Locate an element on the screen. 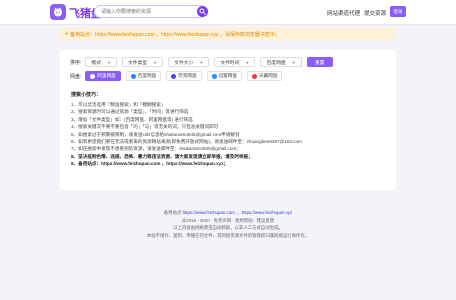 The height and width of the screenshot is (300, 456). chip-label: 阿里网盘 is located at coordinates (106, 75).